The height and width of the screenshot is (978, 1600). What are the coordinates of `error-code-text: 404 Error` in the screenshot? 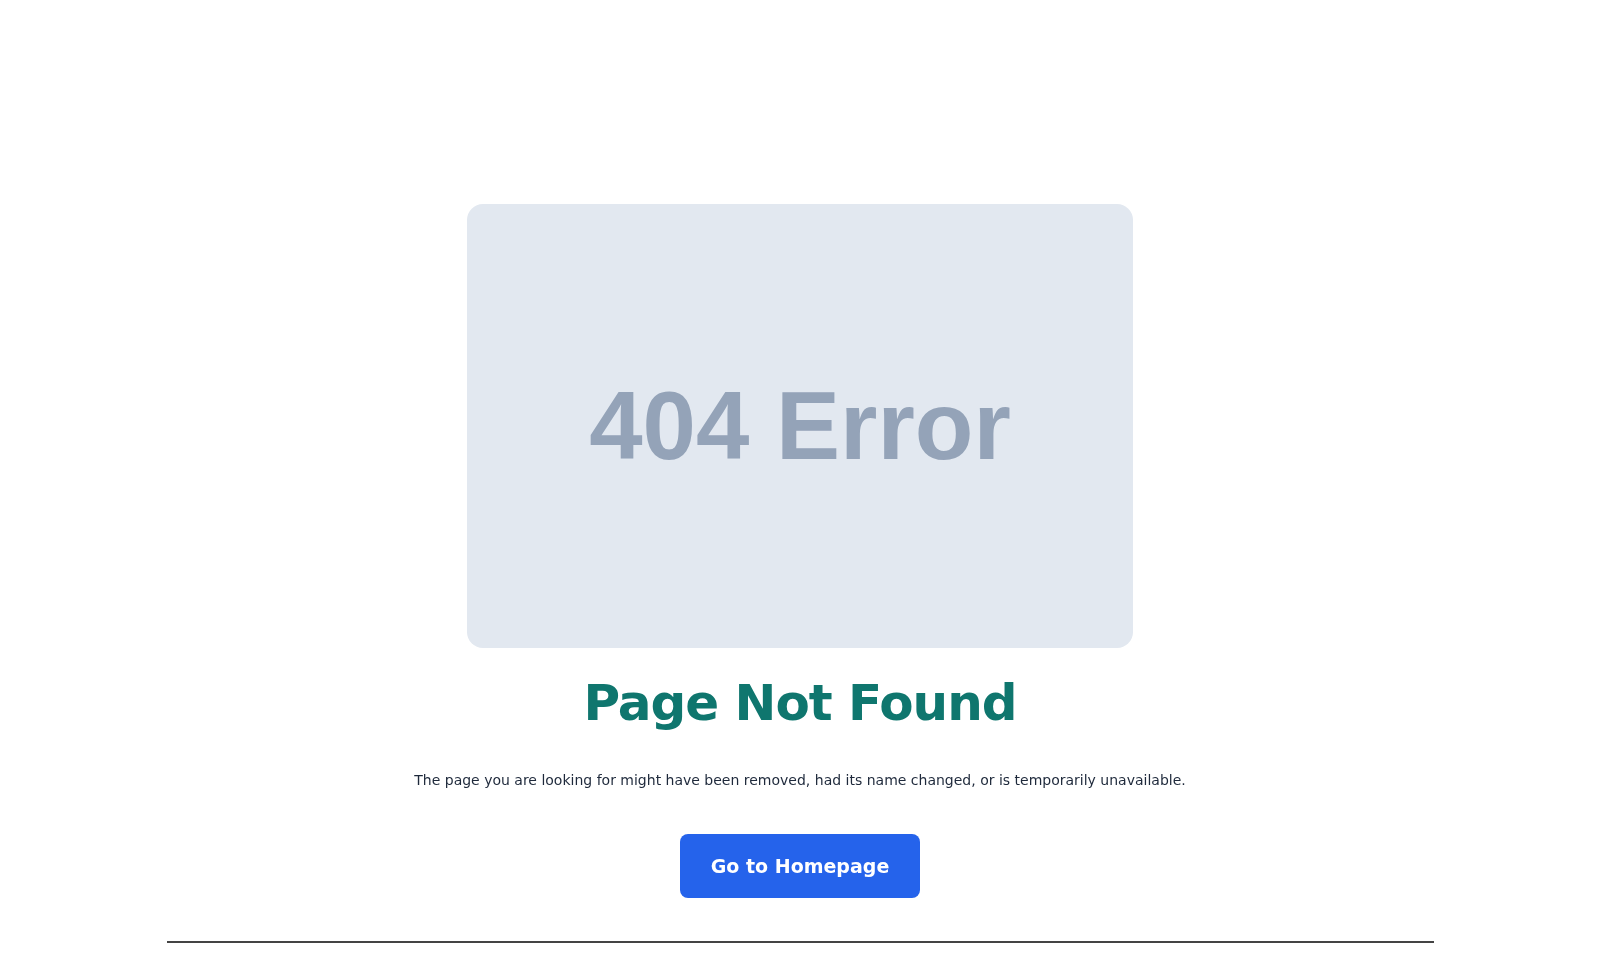 It's located at (800, 426).